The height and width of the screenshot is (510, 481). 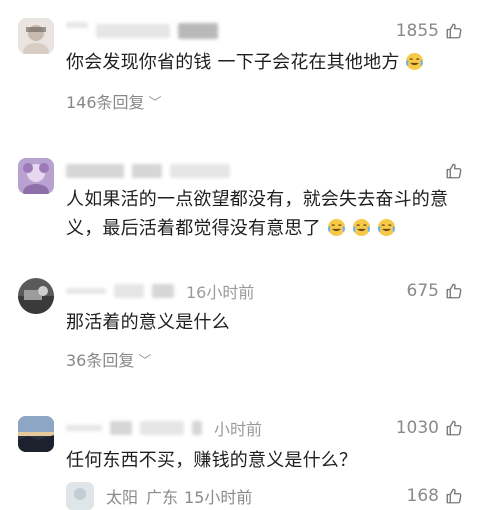 What do you see at coordinates (122, 496) in the screenshot?
I see `sub-reply-name: 太阳` at bounding box center [122, 496].